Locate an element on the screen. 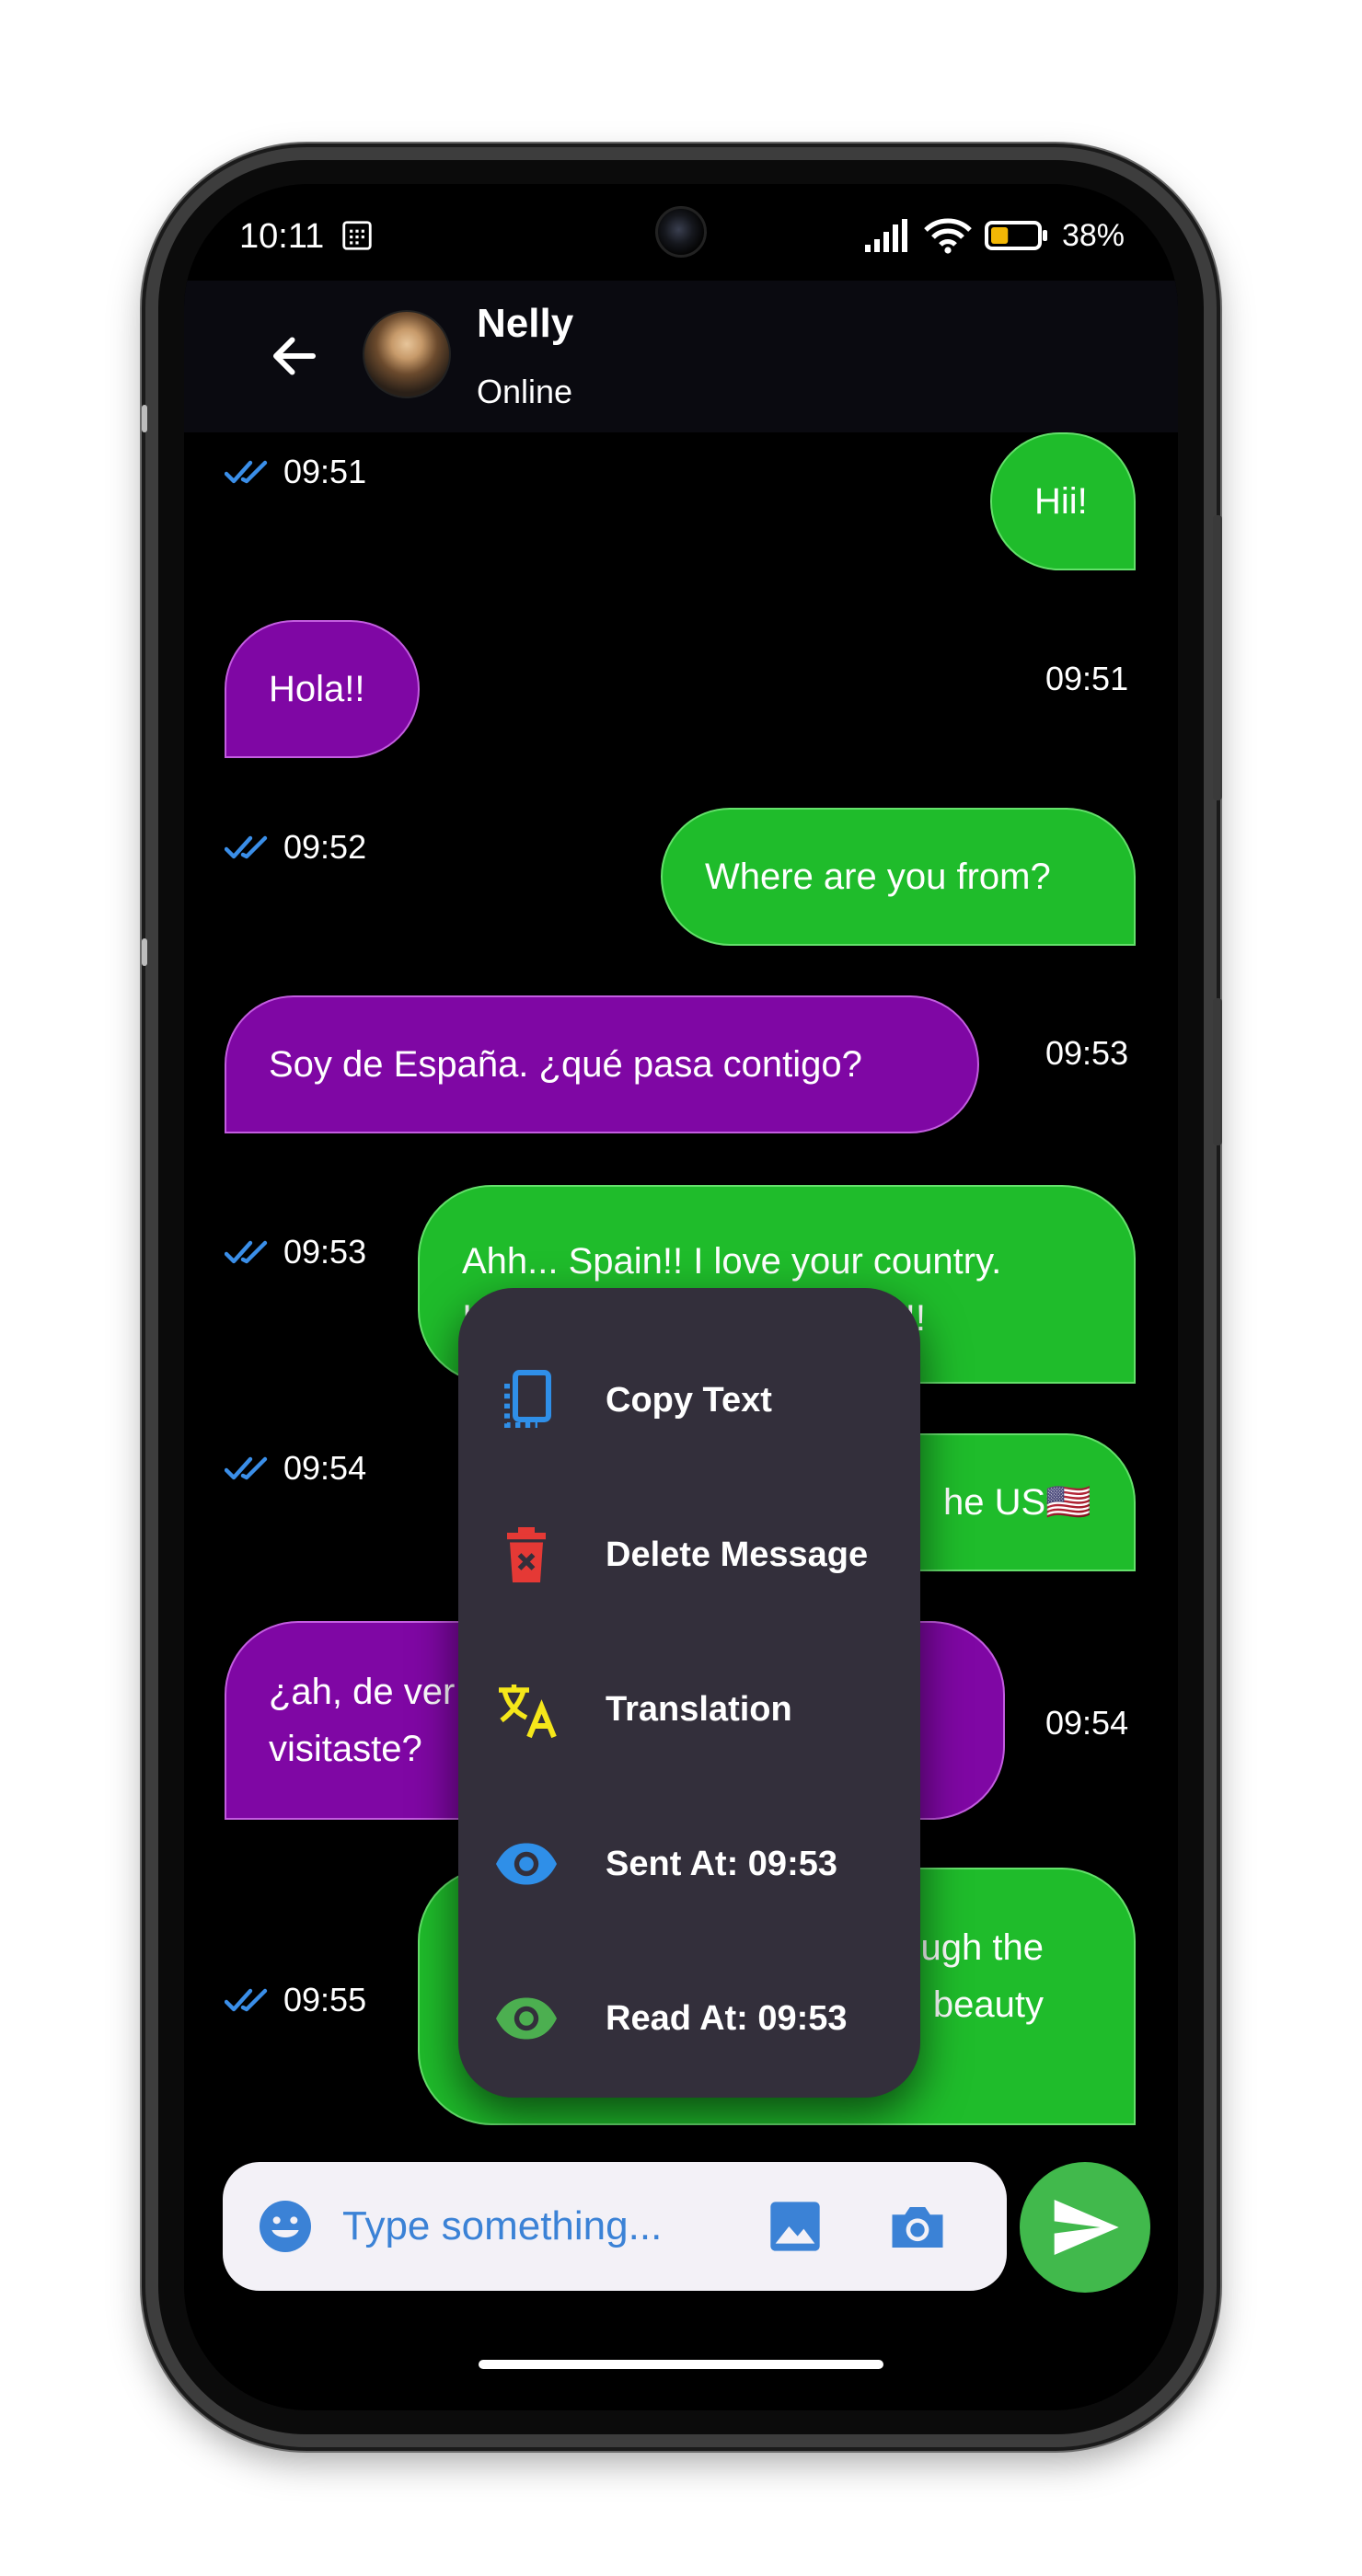 The width and height of the screenshot is (1362, 2576). volume-button is located at coordinates (1217, 657).